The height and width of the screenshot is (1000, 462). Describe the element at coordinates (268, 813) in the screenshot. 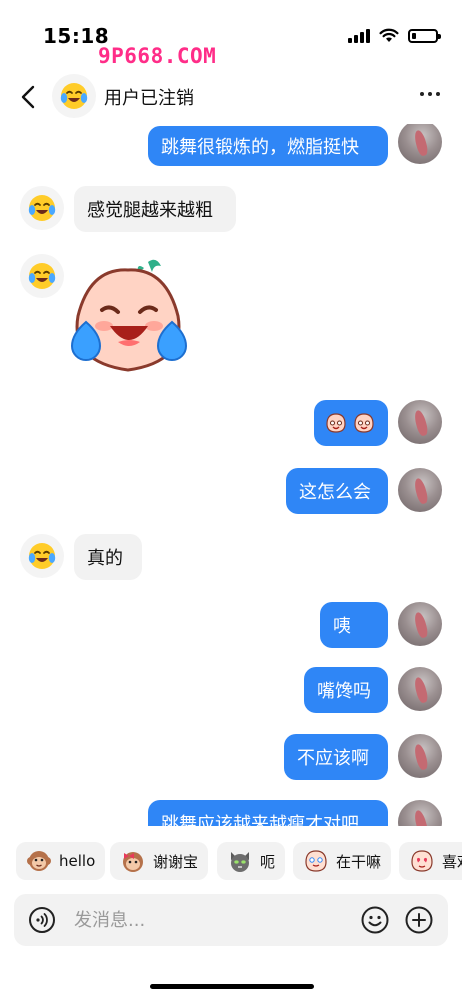

I see `outgoing-message-bubble: 跳舞应该越来越瘦才对吧` at that location.